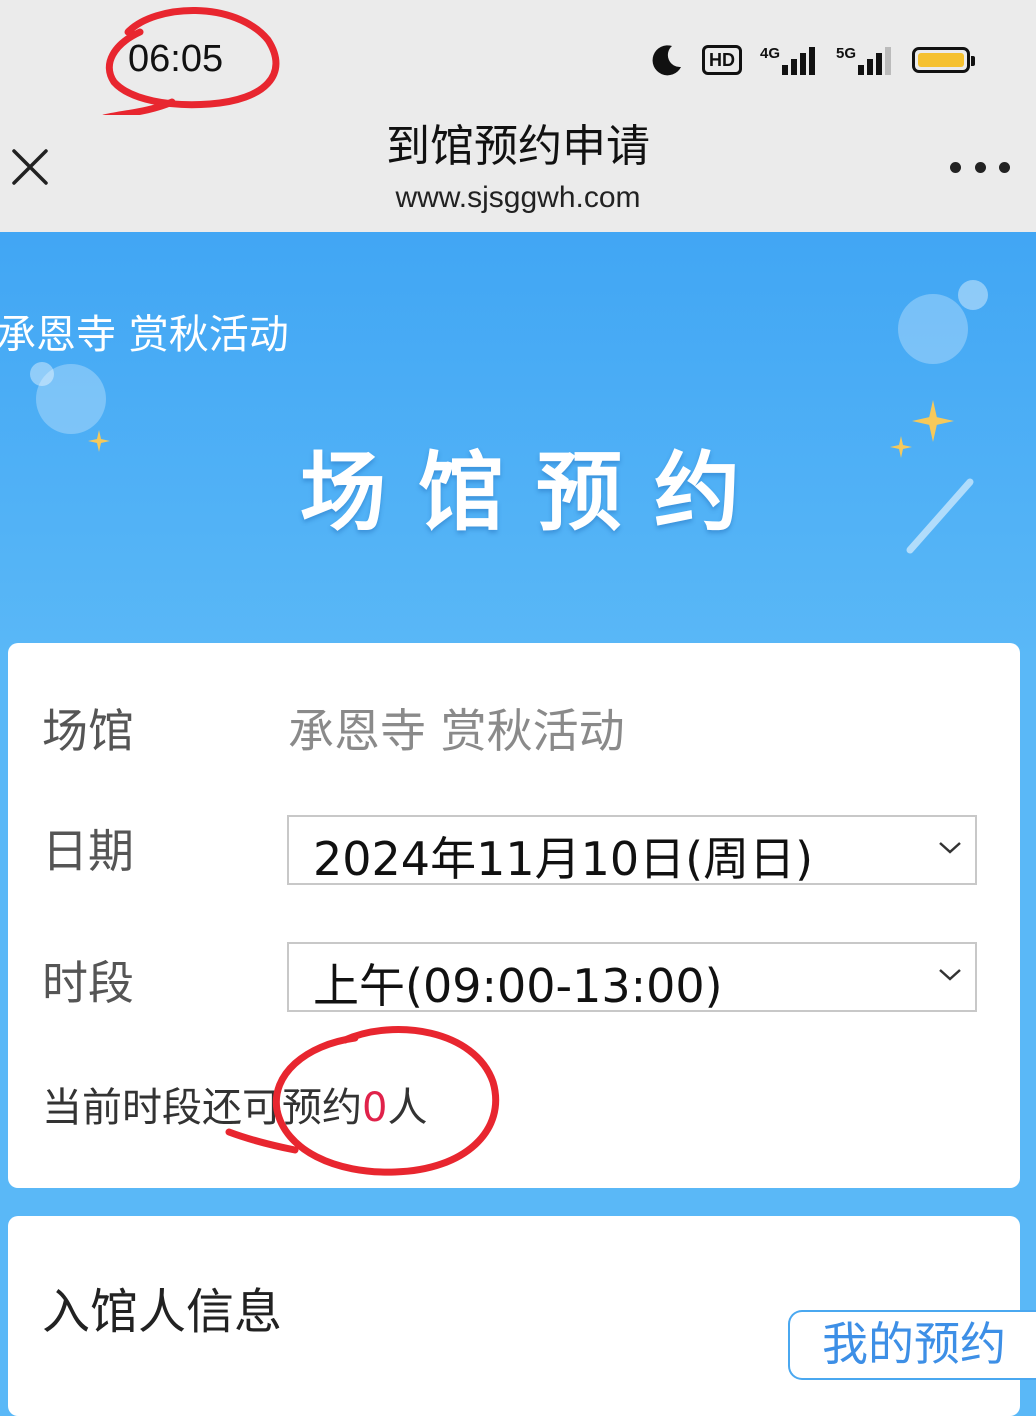 This screenshot has height=1416, width=1036. What do you see at coordinates (518, 173) in the screenshot?
I see `nav-bar: 到馆预约申请 www.sjsggwh.com` at bounding box center [518, 173].